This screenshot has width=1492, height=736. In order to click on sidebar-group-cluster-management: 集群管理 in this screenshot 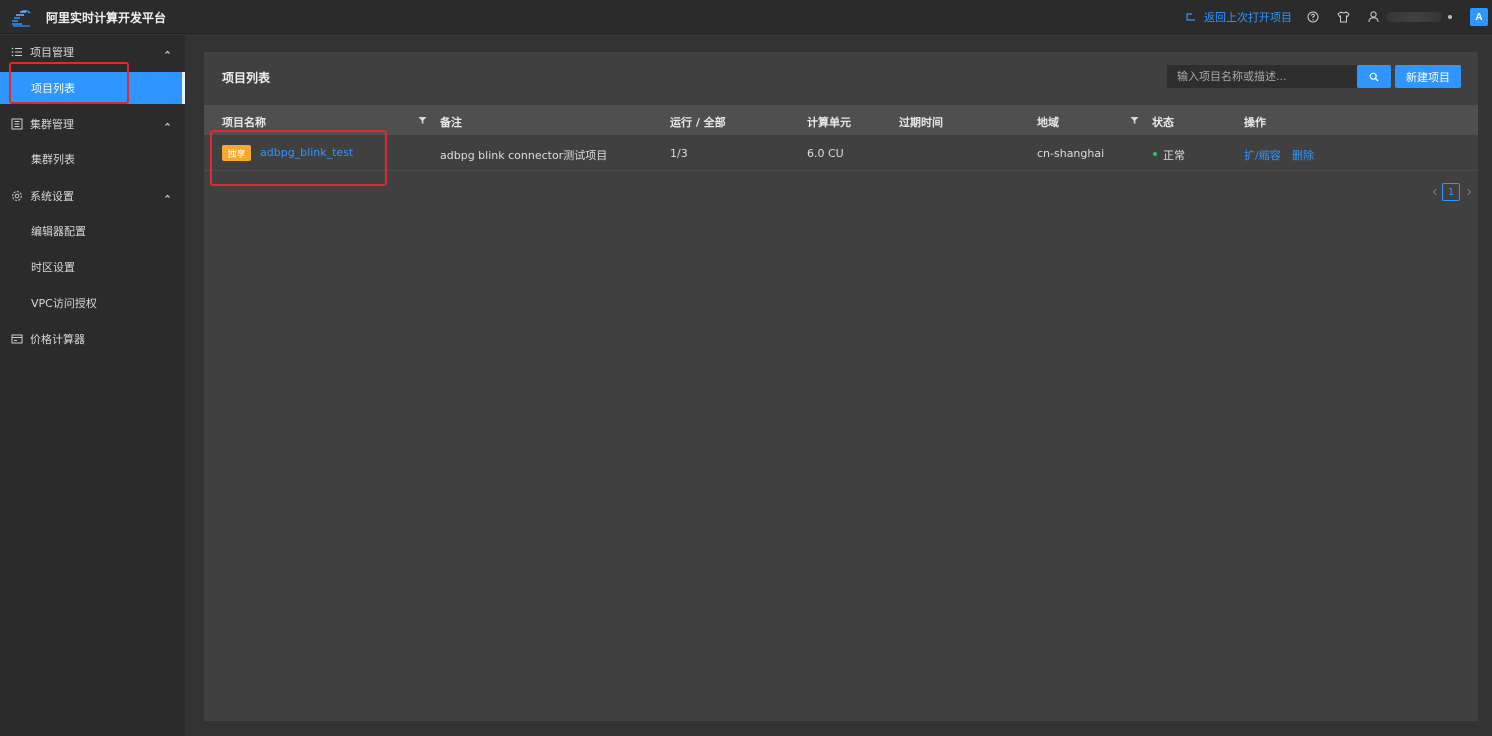, I will do `click(92, 124)`.